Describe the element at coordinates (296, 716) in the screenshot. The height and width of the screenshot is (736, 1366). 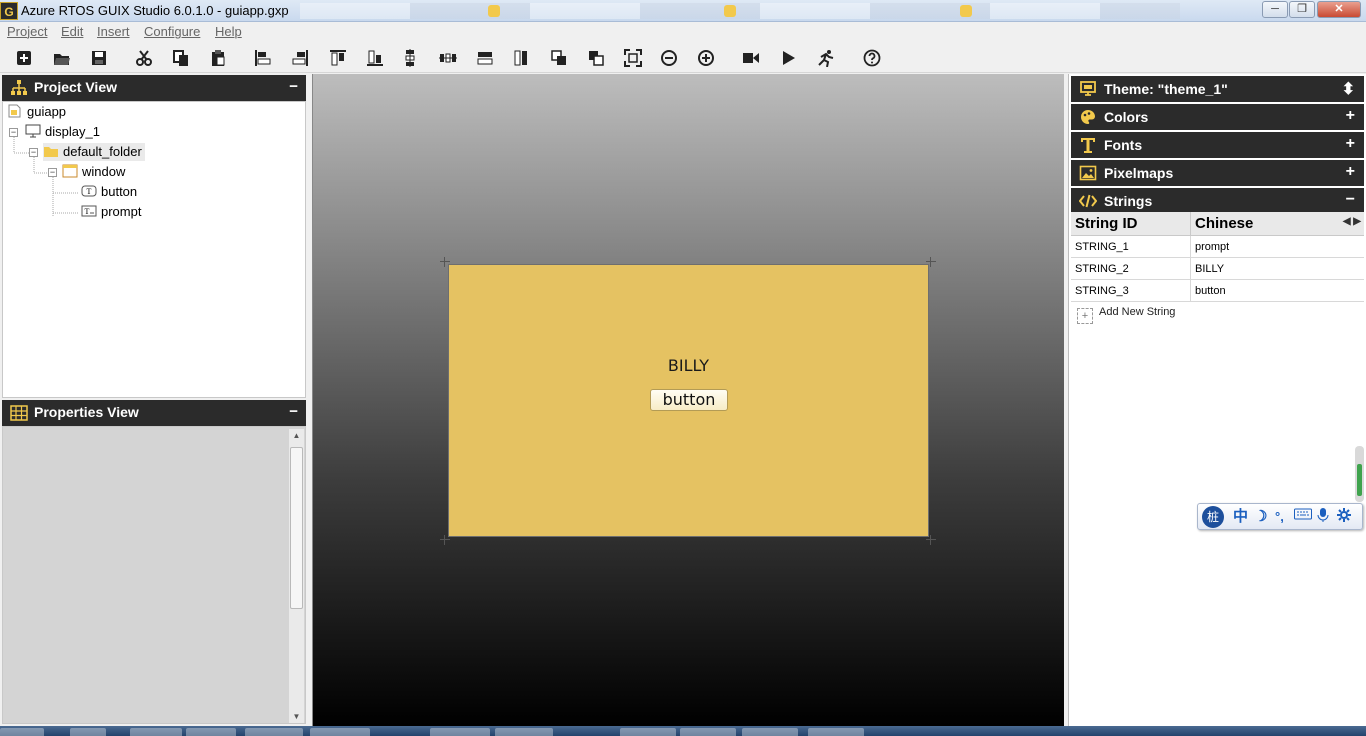
I see `scroll-down-arrow: ▼` at that location.